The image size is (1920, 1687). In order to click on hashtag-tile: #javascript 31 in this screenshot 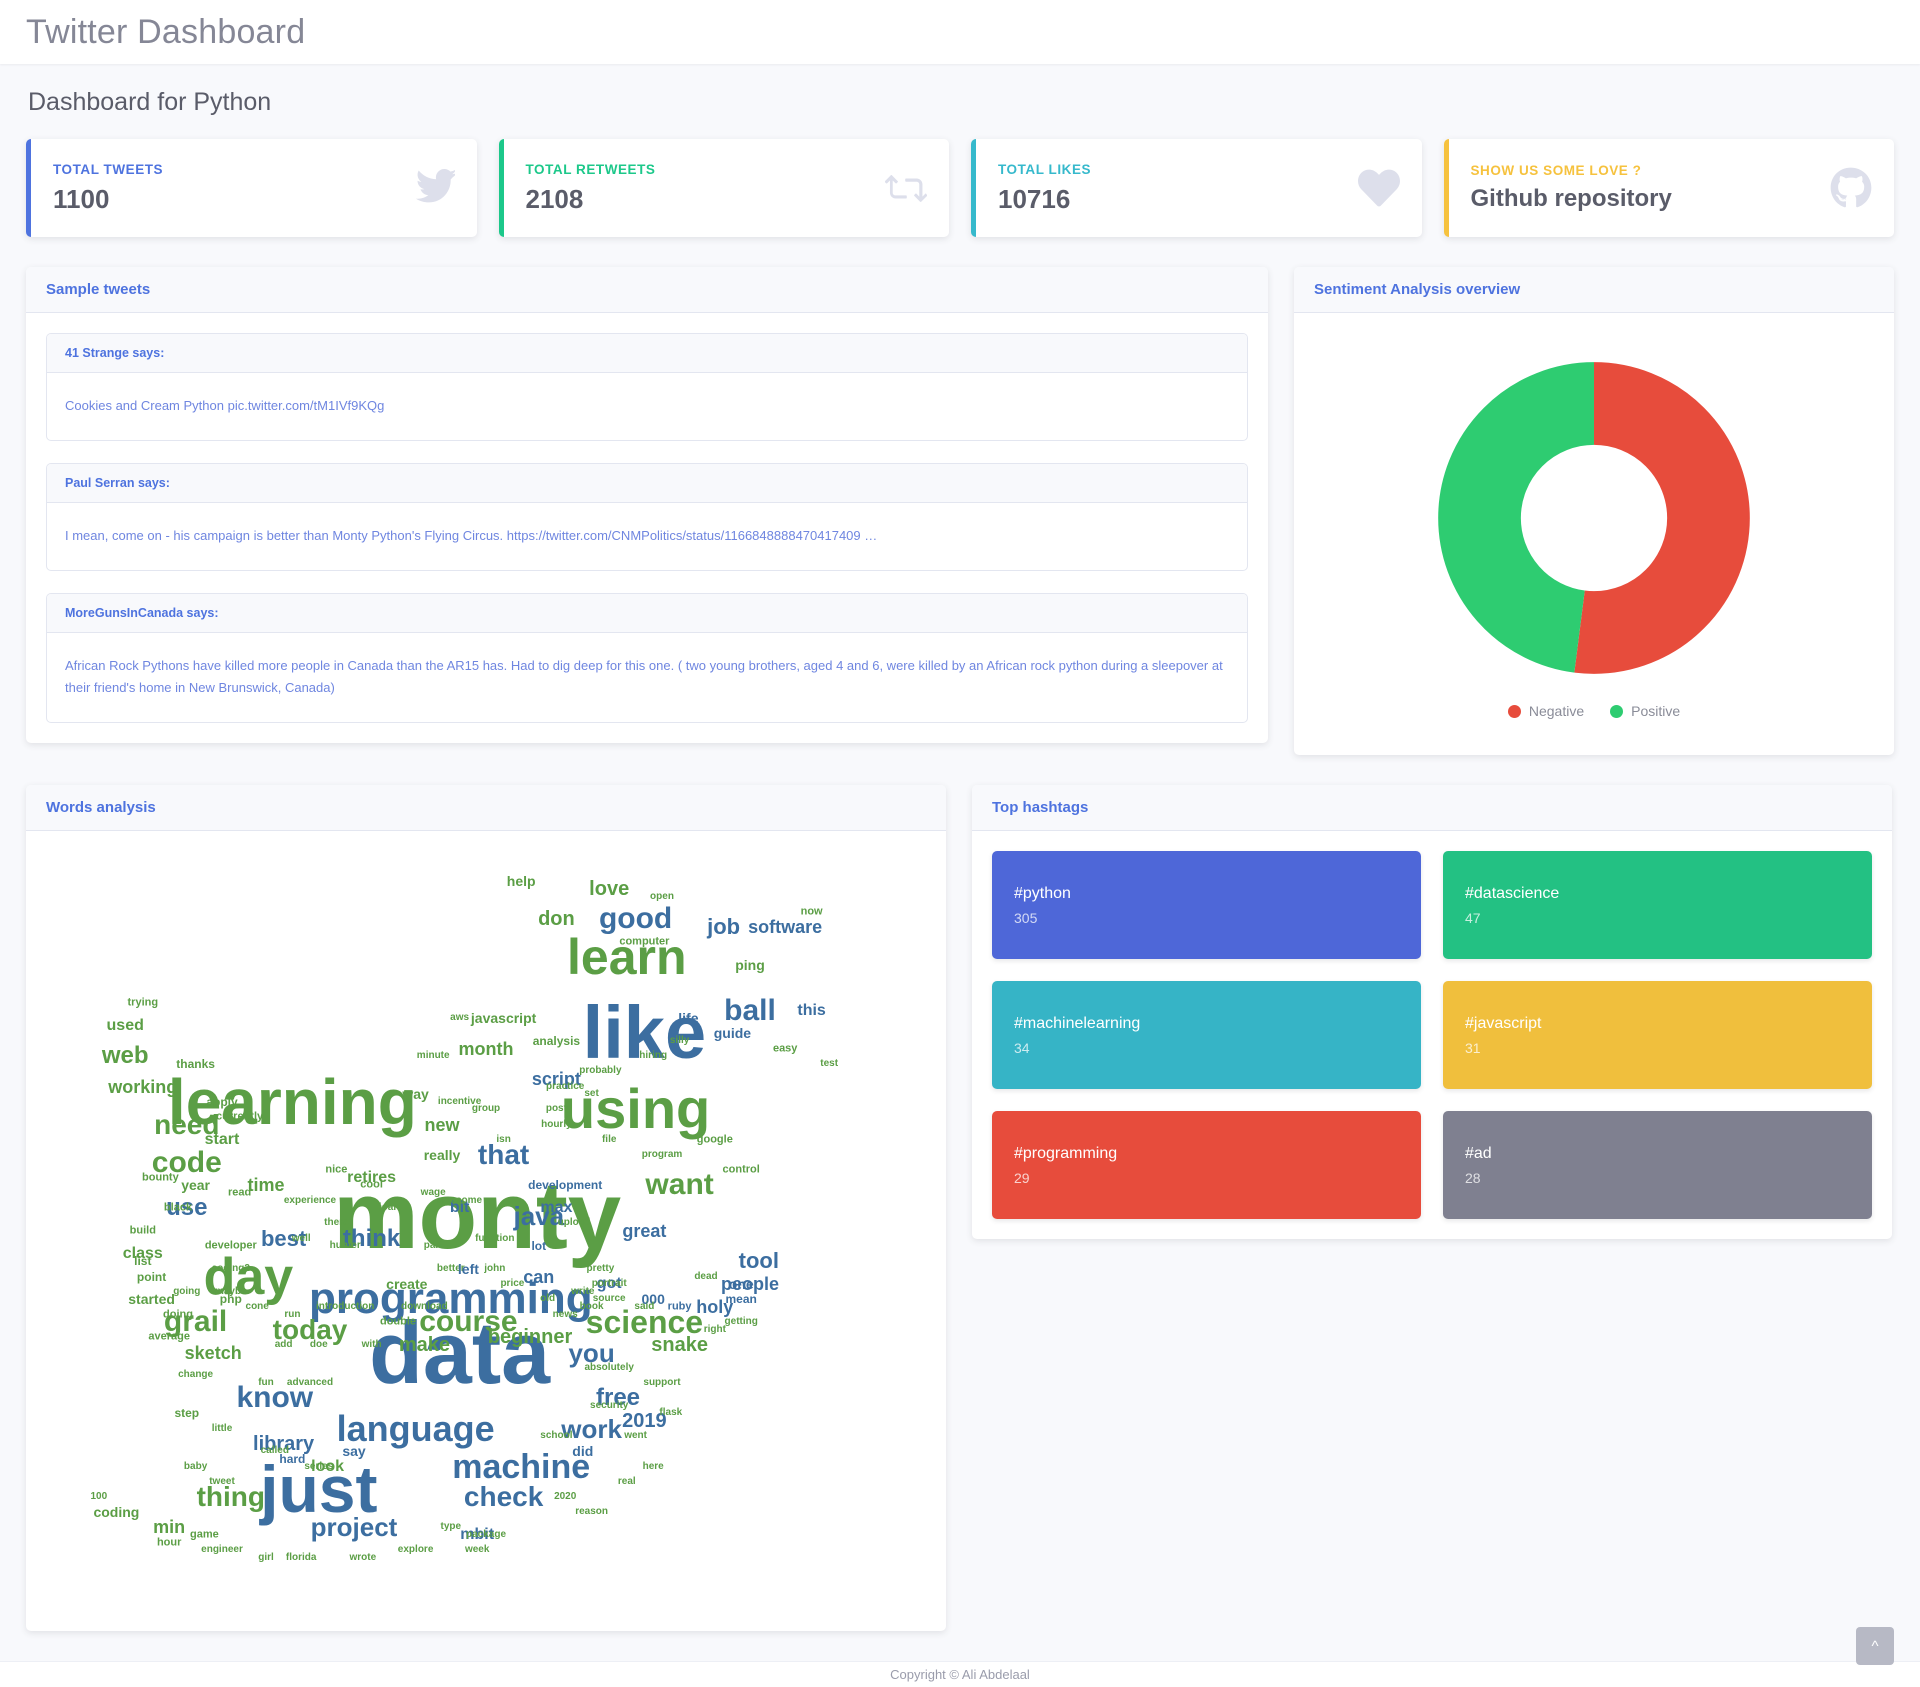, I will do `click(1657, 1035)`.